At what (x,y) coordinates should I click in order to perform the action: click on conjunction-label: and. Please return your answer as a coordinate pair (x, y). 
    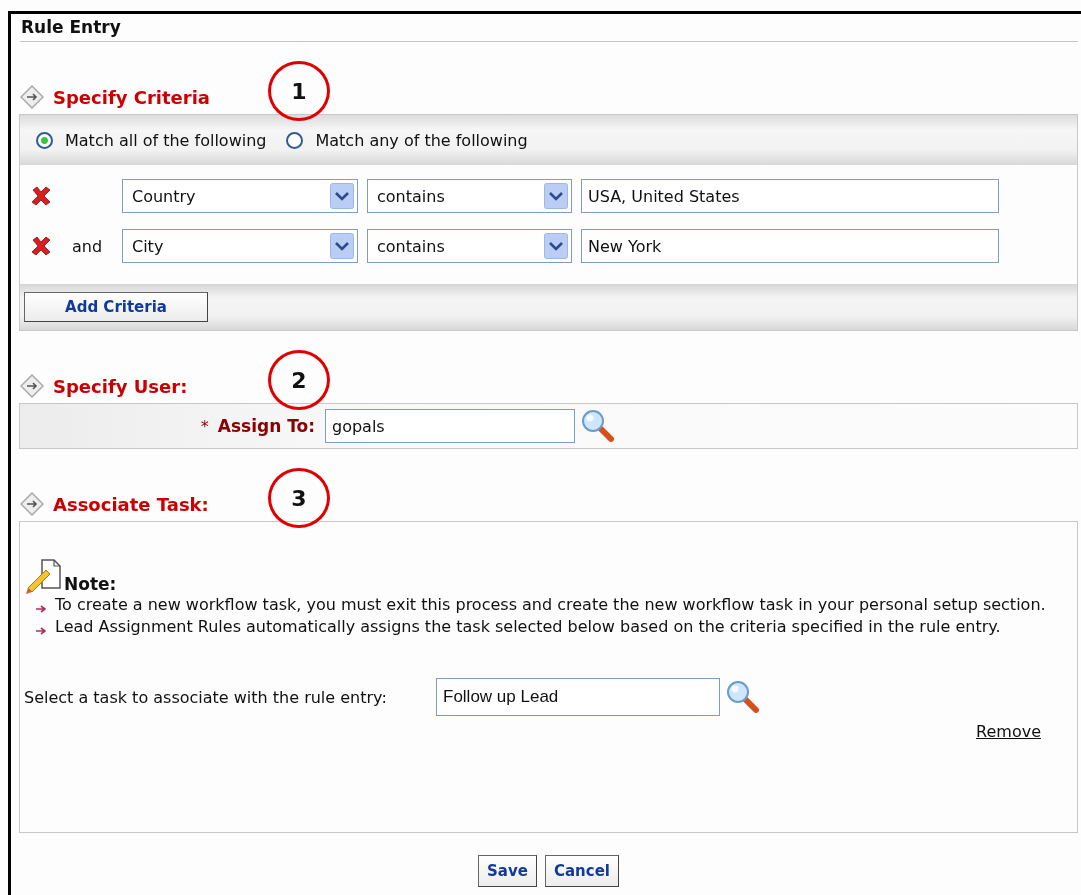
    Looking at the image, I should click on (87, 246).